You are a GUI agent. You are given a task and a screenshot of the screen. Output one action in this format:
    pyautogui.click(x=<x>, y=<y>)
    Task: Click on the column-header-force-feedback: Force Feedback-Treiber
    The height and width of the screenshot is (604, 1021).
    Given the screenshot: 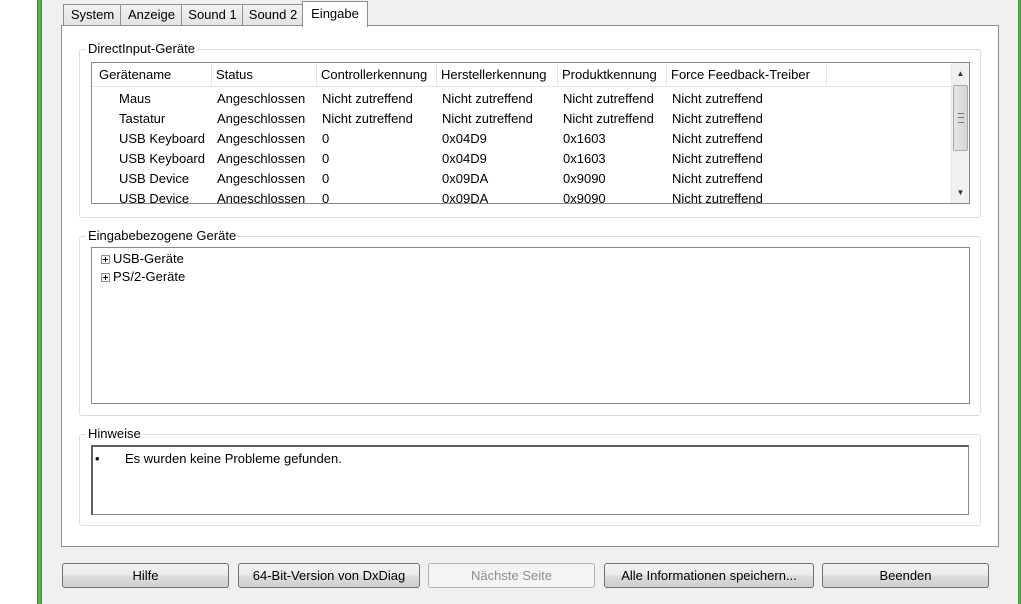 What is the action you would take?
    pyautogui.click(x=747, y=74)
    